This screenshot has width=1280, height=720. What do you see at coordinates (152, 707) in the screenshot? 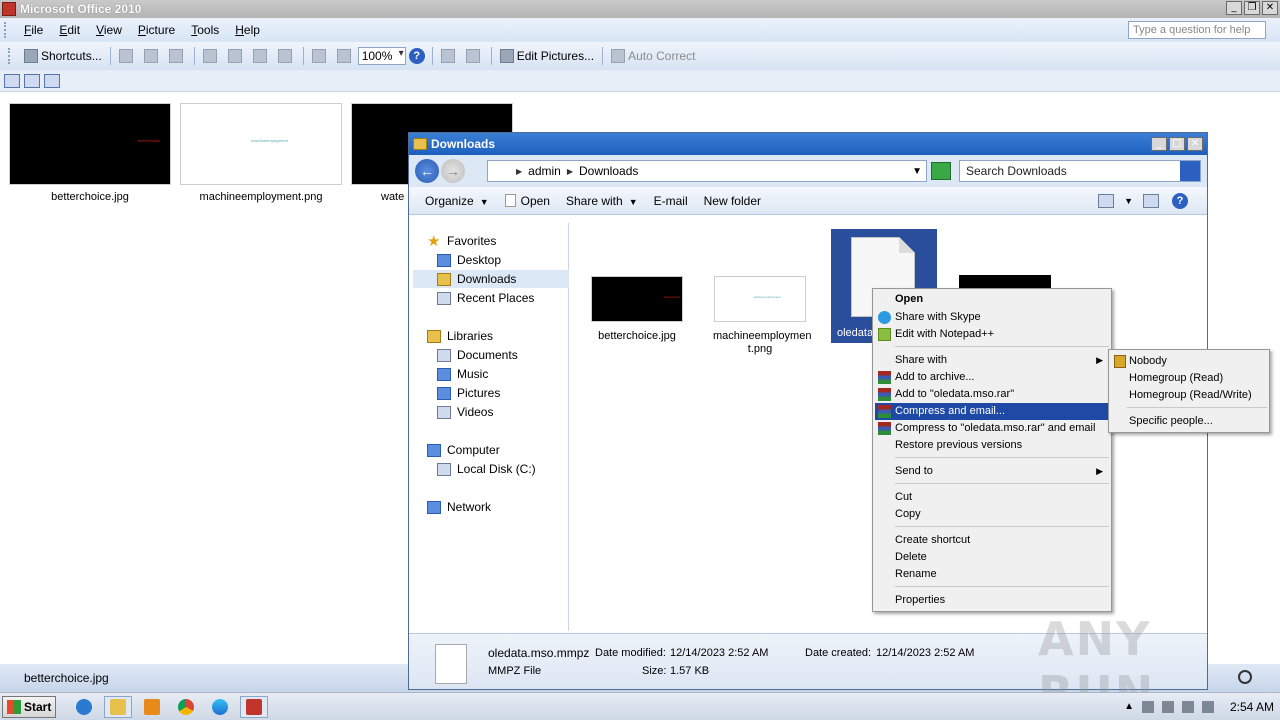
I see `taskbar-media-player` at bounding box center [152, 707].